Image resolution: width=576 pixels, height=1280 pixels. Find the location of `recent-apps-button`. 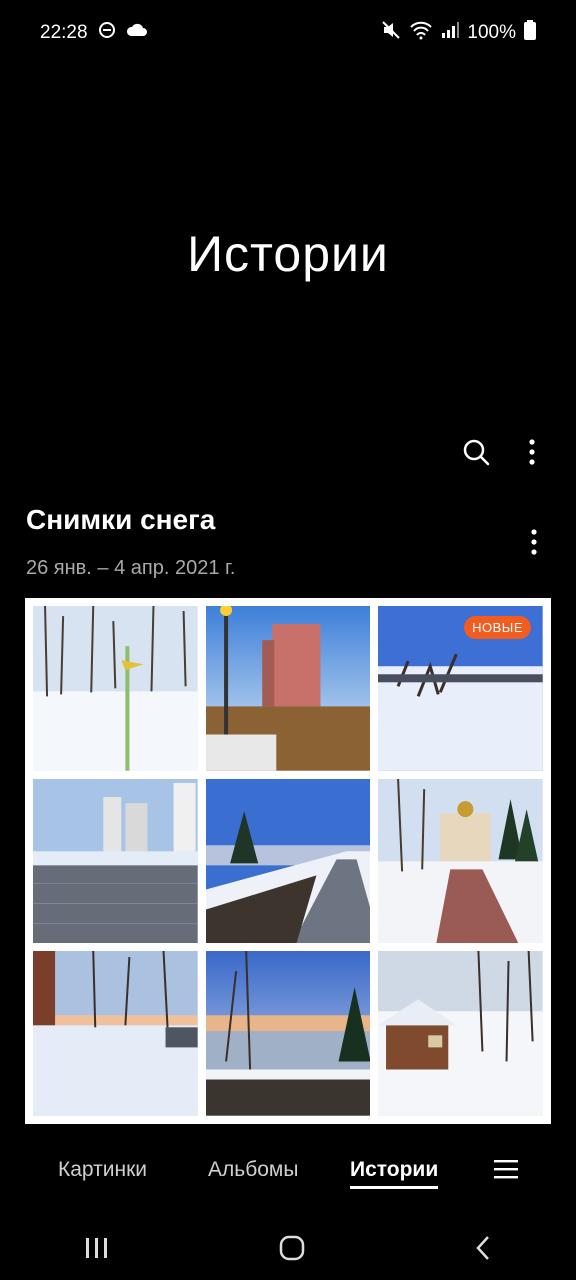

recent-apps-button is located at coordinates (97, 1250).